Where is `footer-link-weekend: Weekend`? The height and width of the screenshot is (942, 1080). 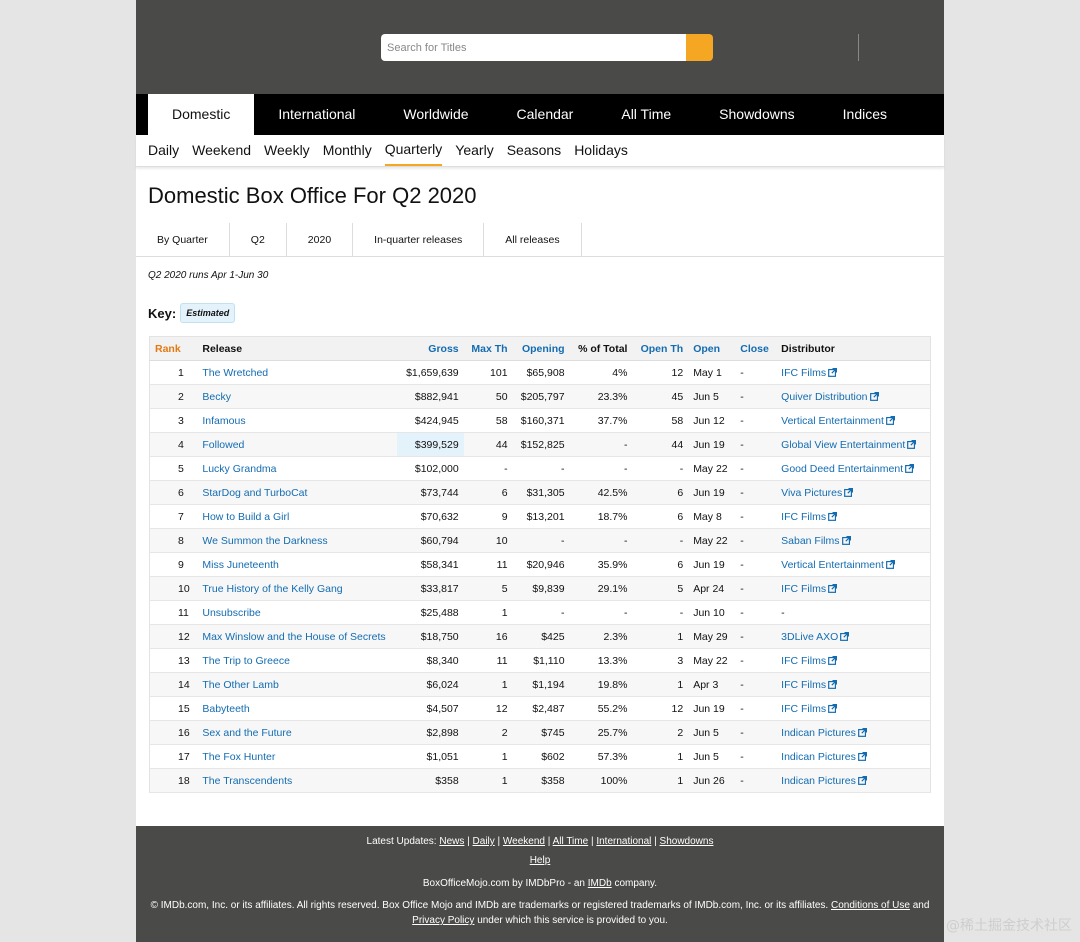
footer-link-weekend: Weekend is located at coordinates (524, 841).